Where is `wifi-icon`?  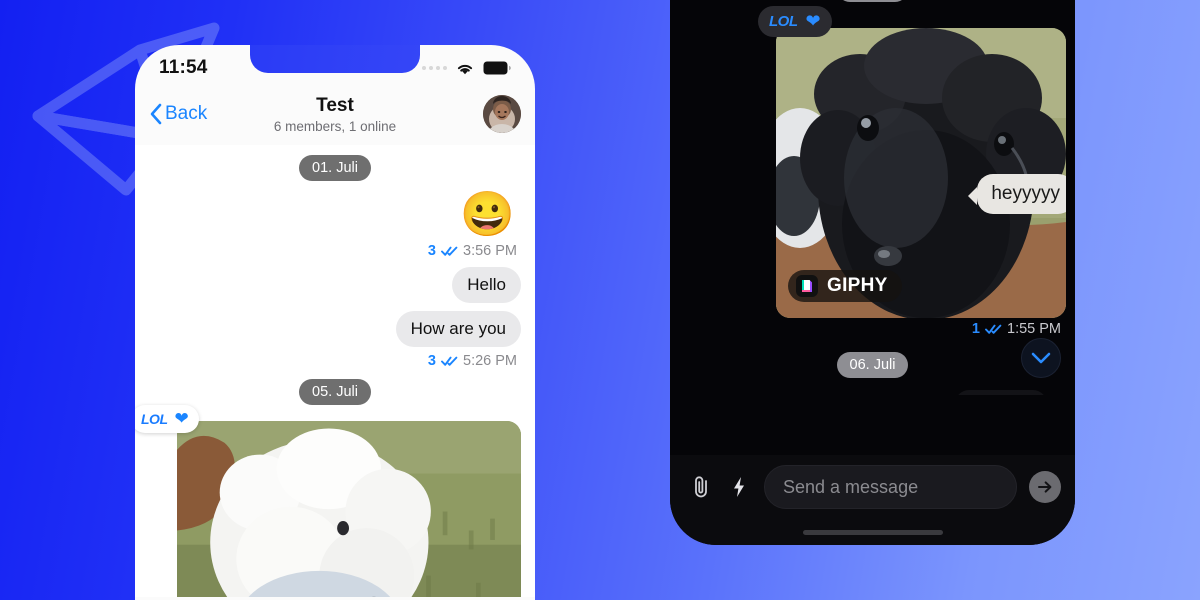
wifi-icon is located at coordinates (465, 69).